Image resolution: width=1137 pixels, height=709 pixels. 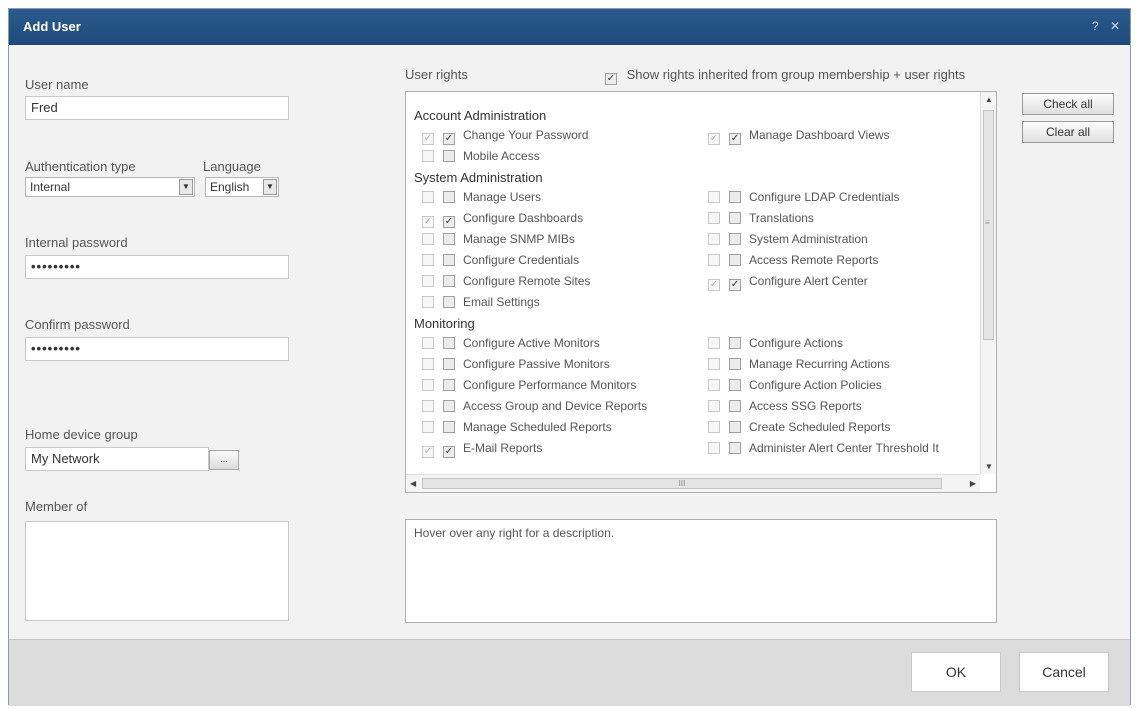 I want to click on auth-type-select: Internal ▼, so click(x=110, y=187).